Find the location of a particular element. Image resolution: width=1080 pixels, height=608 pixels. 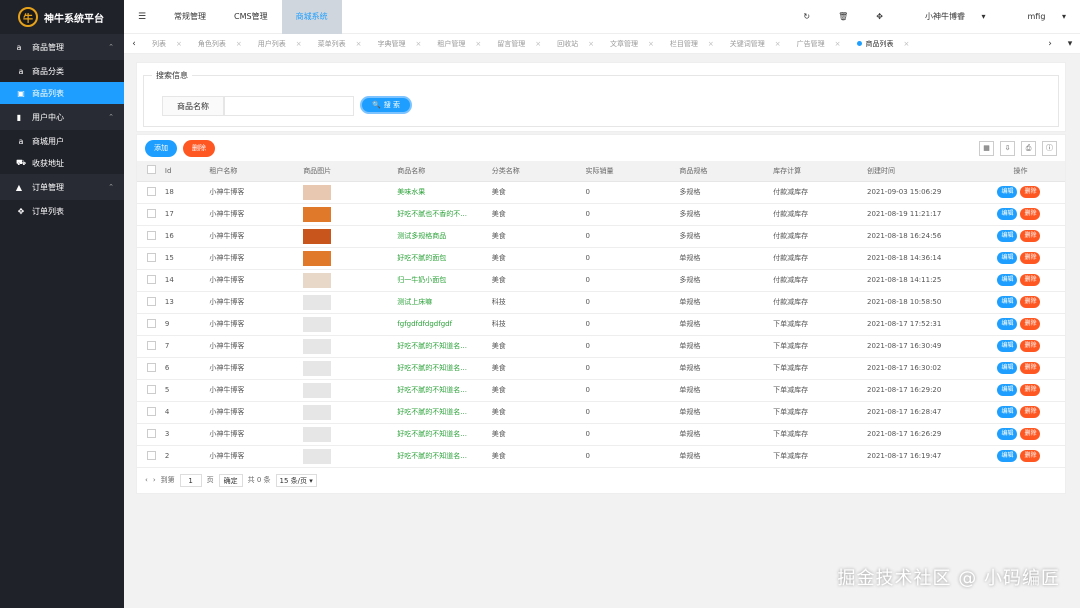

add-button: 添加 is located at coordinates (161, 148).